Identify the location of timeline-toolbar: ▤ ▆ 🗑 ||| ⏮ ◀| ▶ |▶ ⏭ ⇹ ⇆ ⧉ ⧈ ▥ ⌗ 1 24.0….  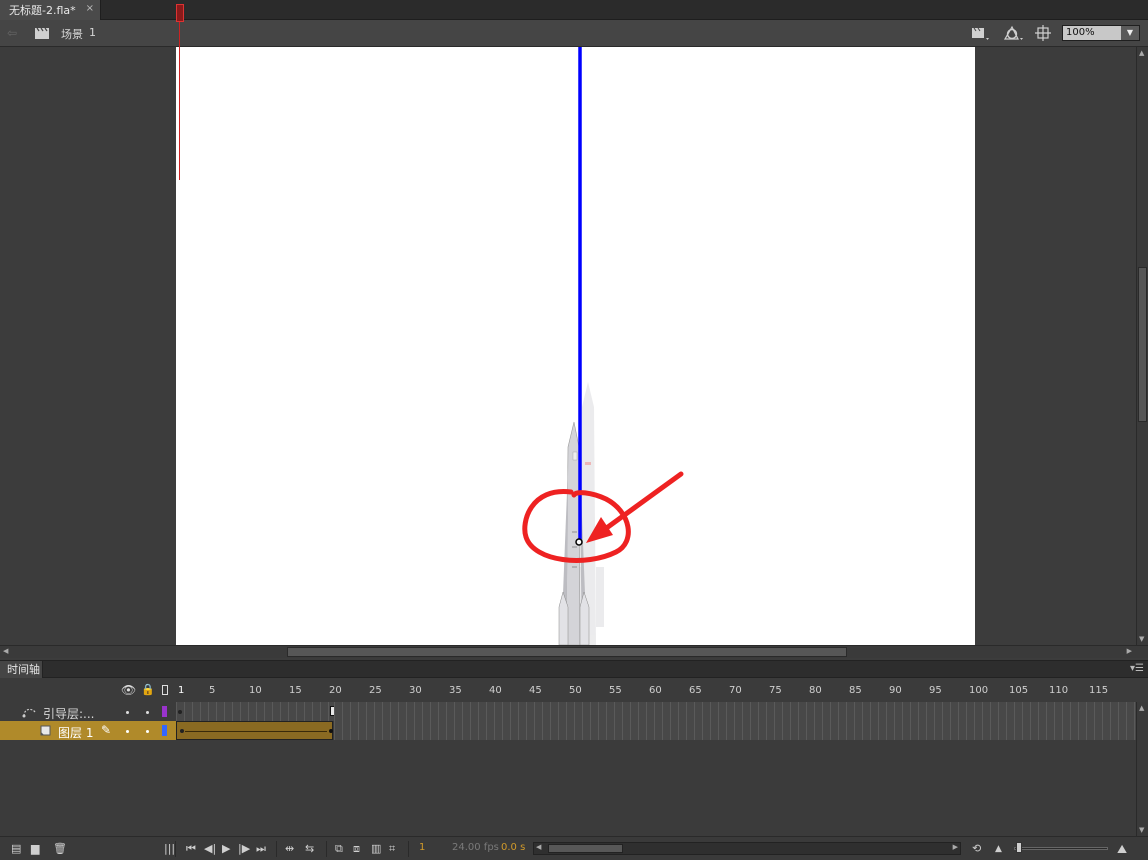
(574, 848).